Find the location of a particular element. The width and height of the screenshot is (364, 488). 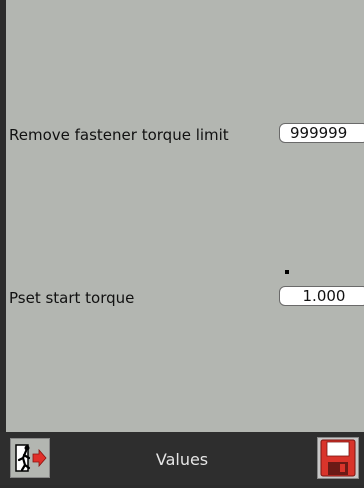

field-value-pset-start-torque: 1.000 is located at coordinates (321, 296).